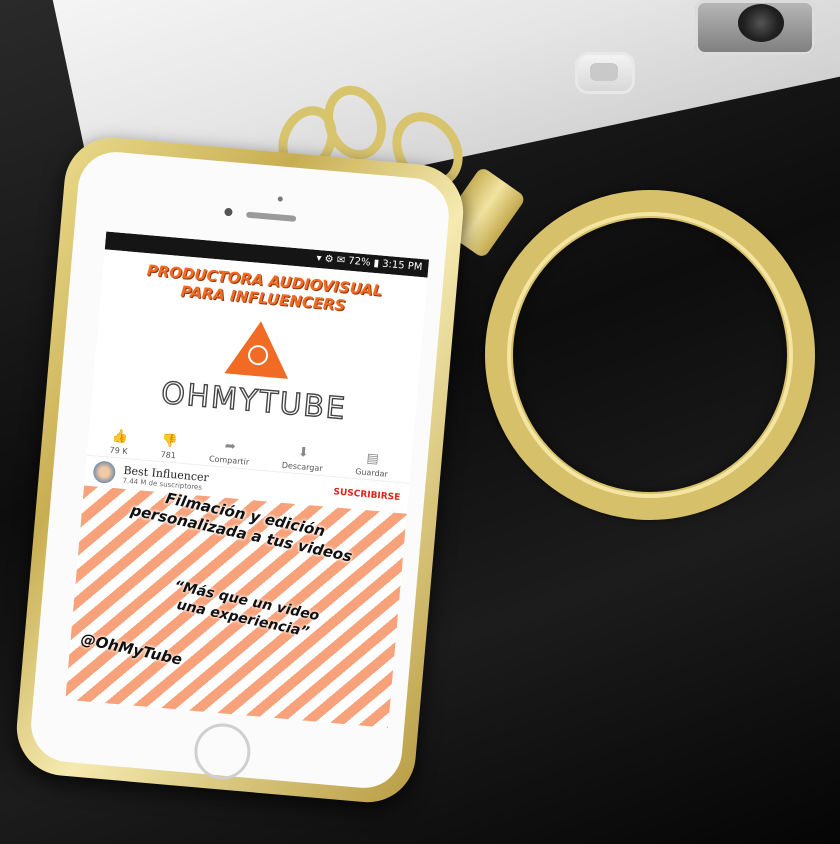 Image resolution: width=840 pixels, height=844 pixels. Describe the element at coordinates (168, 455) in the screenshot. I see `dislike-count: 781` at that location.